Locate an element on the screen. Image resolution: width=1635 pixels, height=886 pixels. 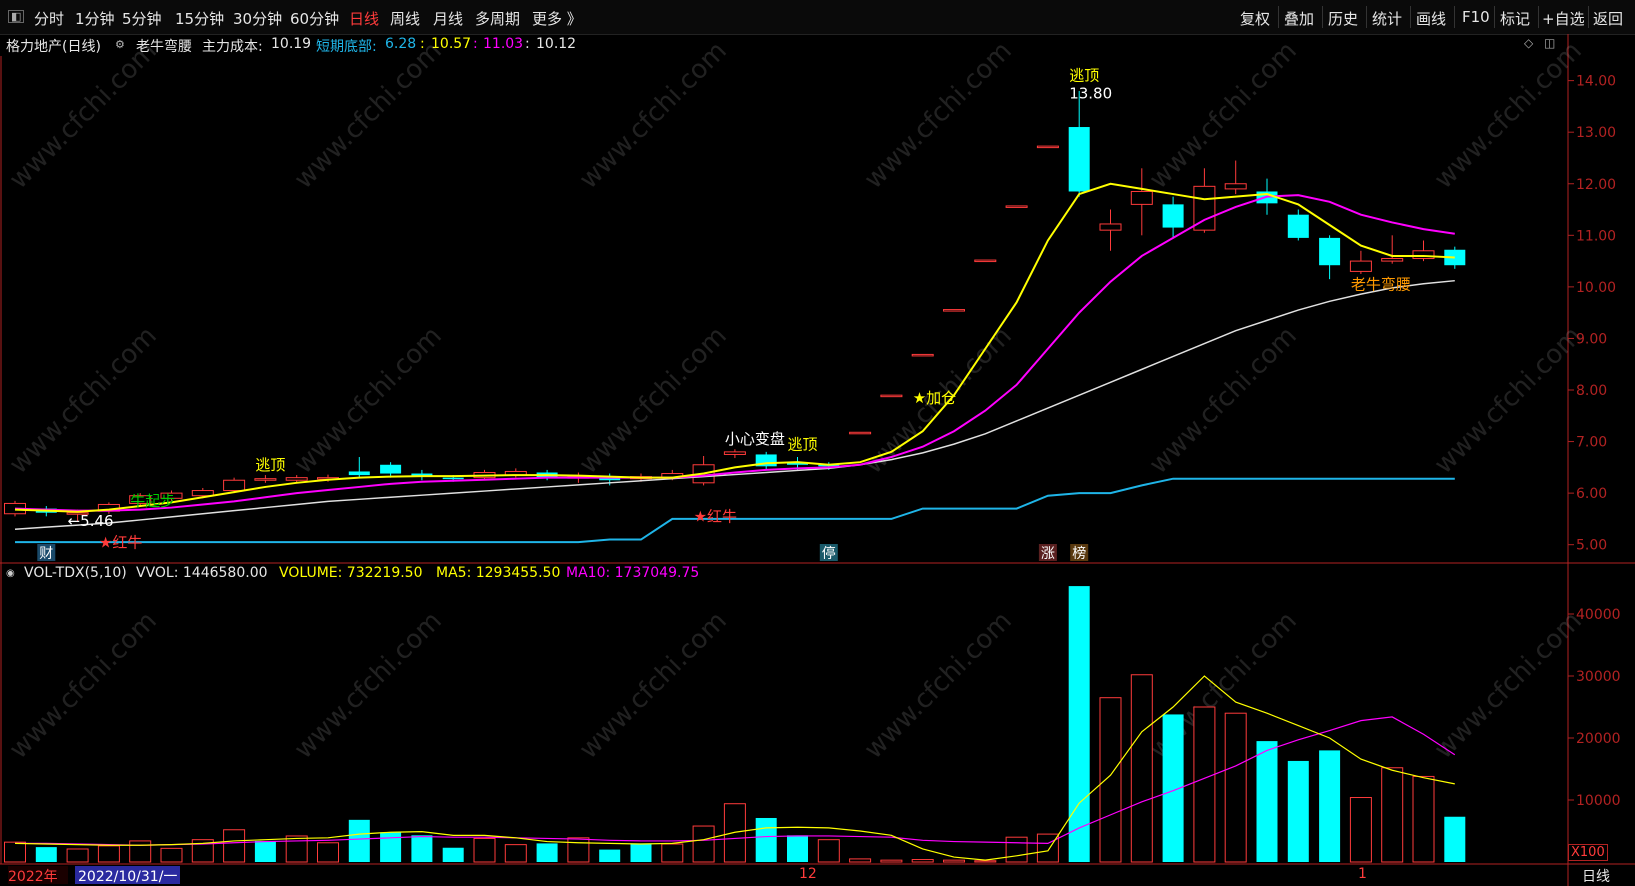
volume-tick-label: 10000 is located at coordinates (1598, 801).